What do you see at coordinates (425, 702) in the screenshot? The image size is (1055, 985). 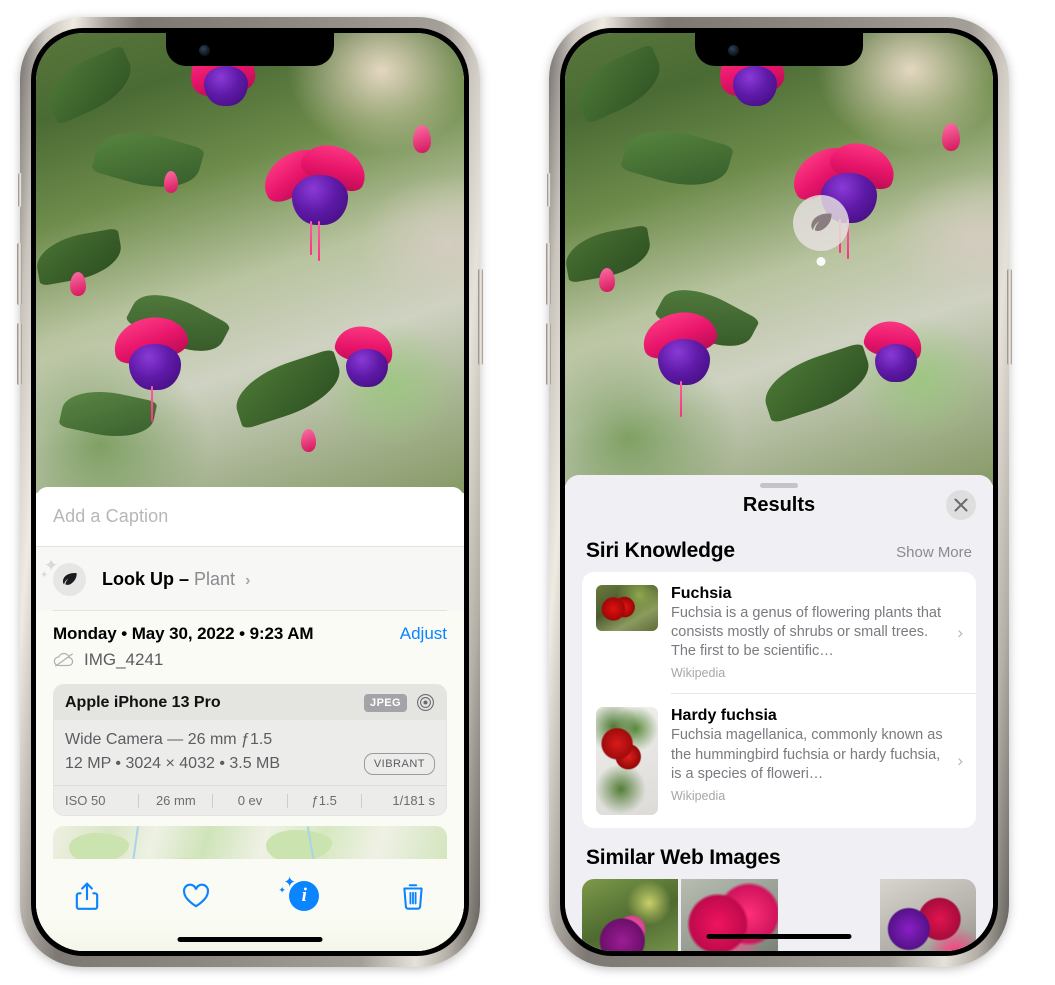 I see `aperture-icon` at bounding box center [425, 702].